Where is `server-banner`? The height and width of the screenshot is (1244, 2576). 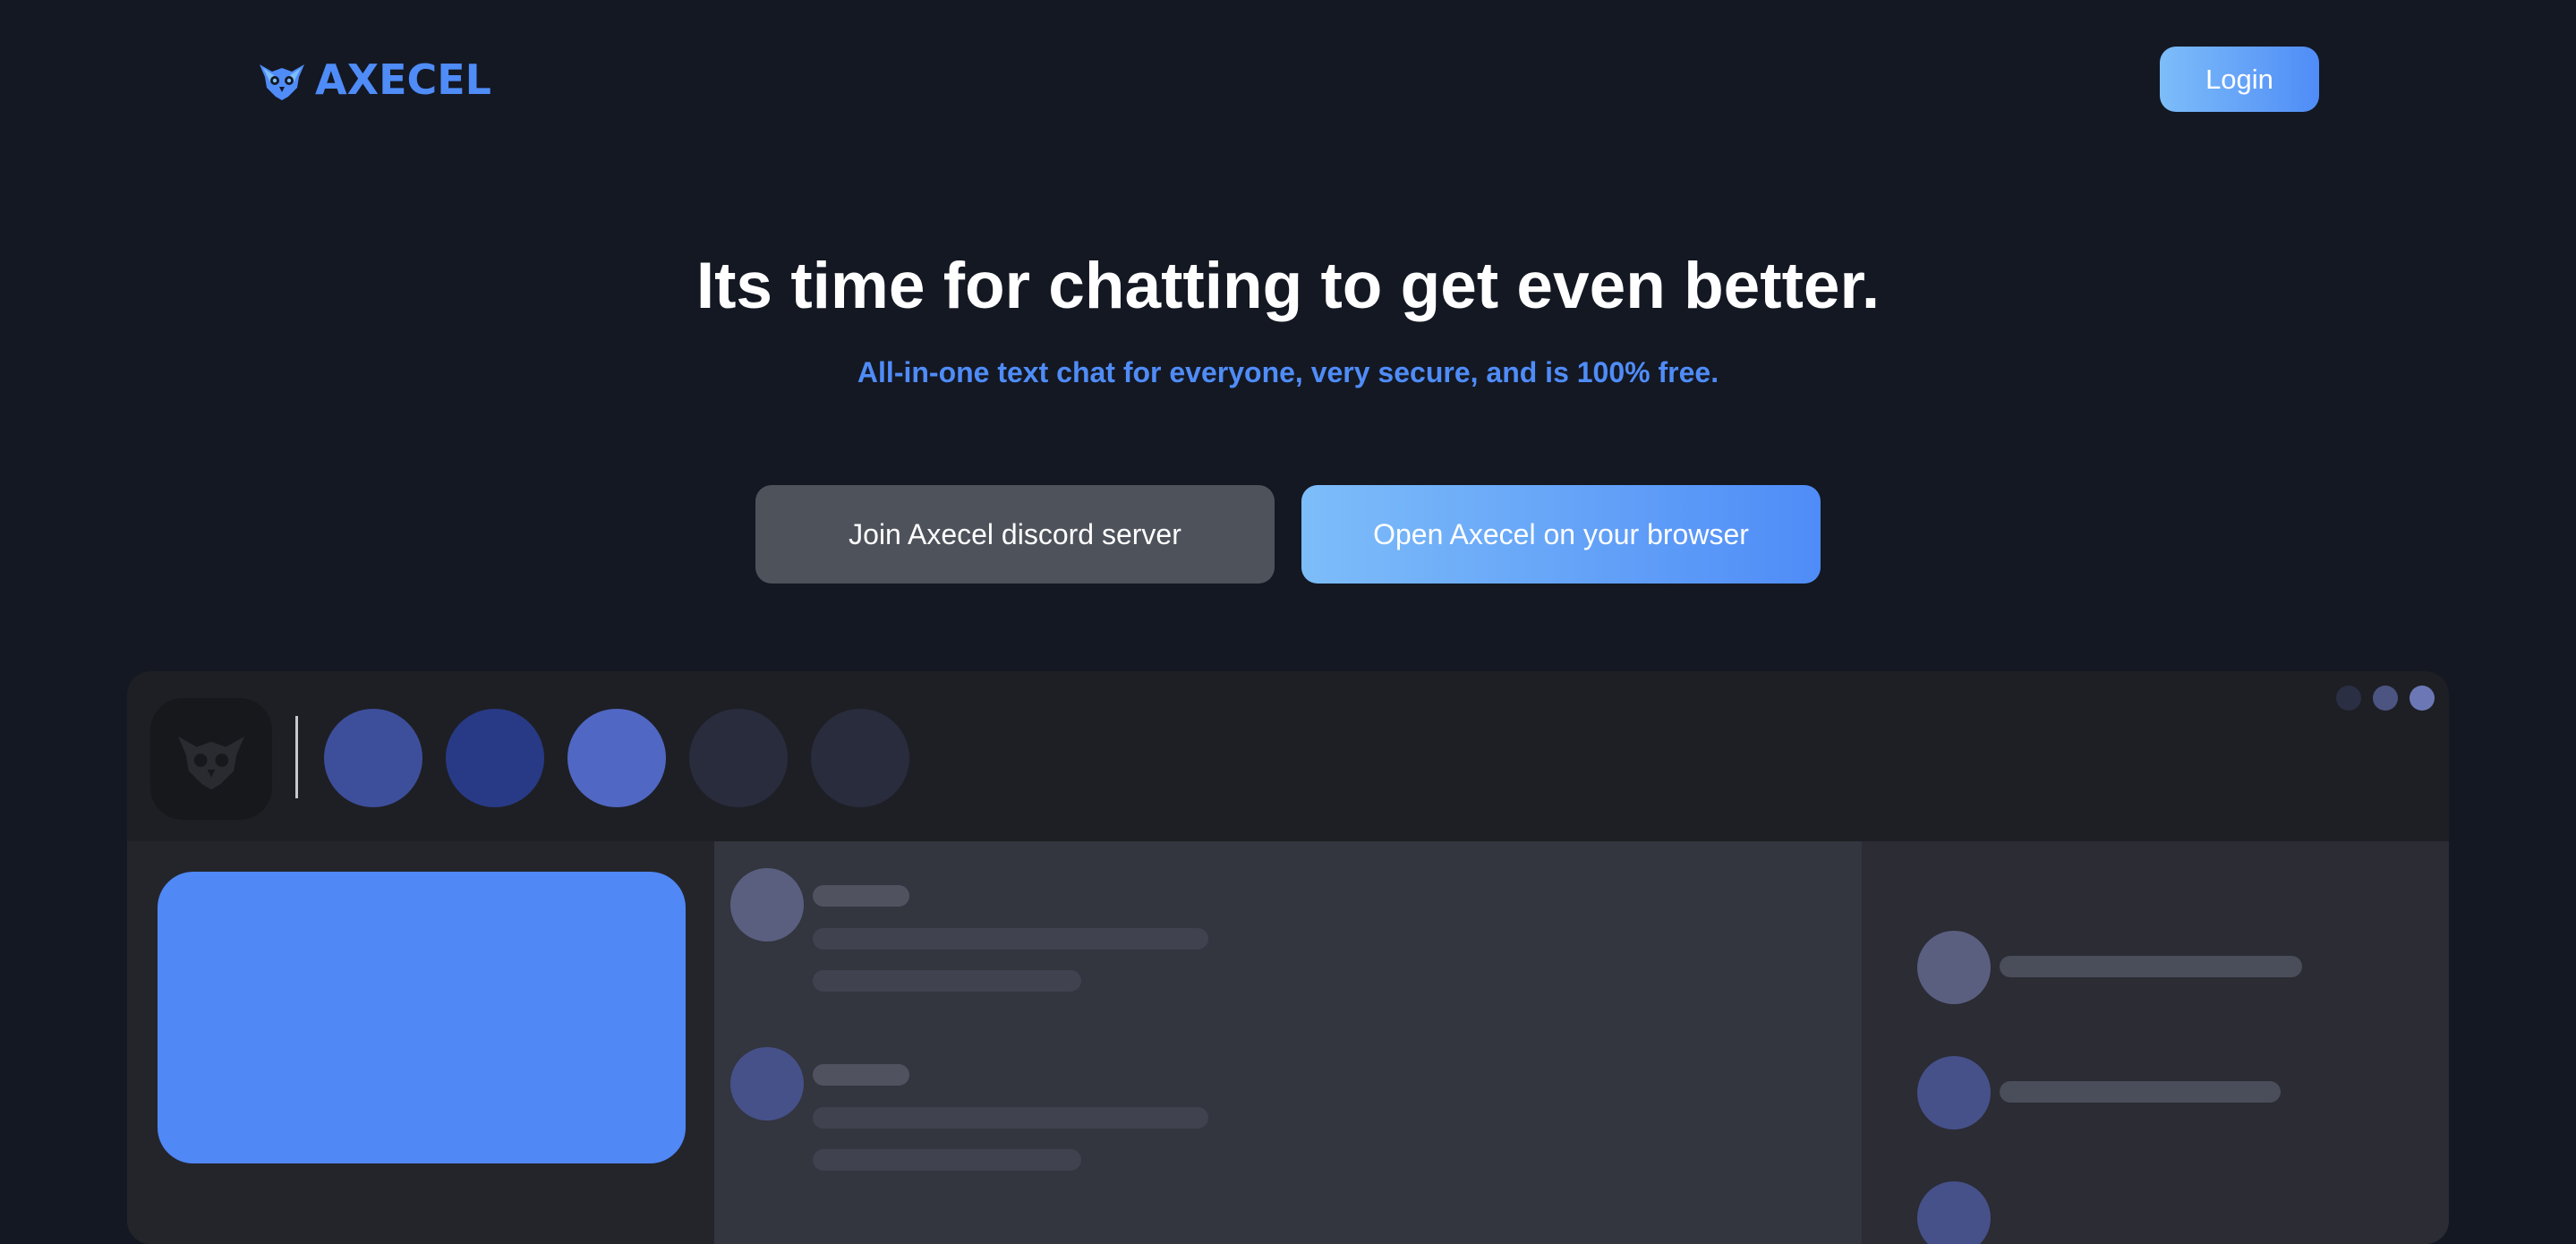
server-banner is located at coordinates (422, 1018).